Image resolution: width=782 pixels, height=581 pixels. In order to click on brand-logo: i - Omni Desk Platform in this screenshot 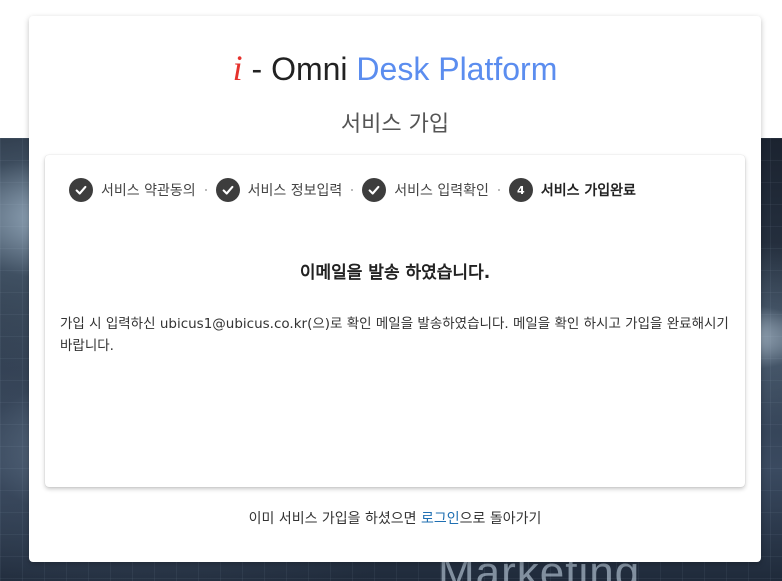, I will do `click(395, 68)`.